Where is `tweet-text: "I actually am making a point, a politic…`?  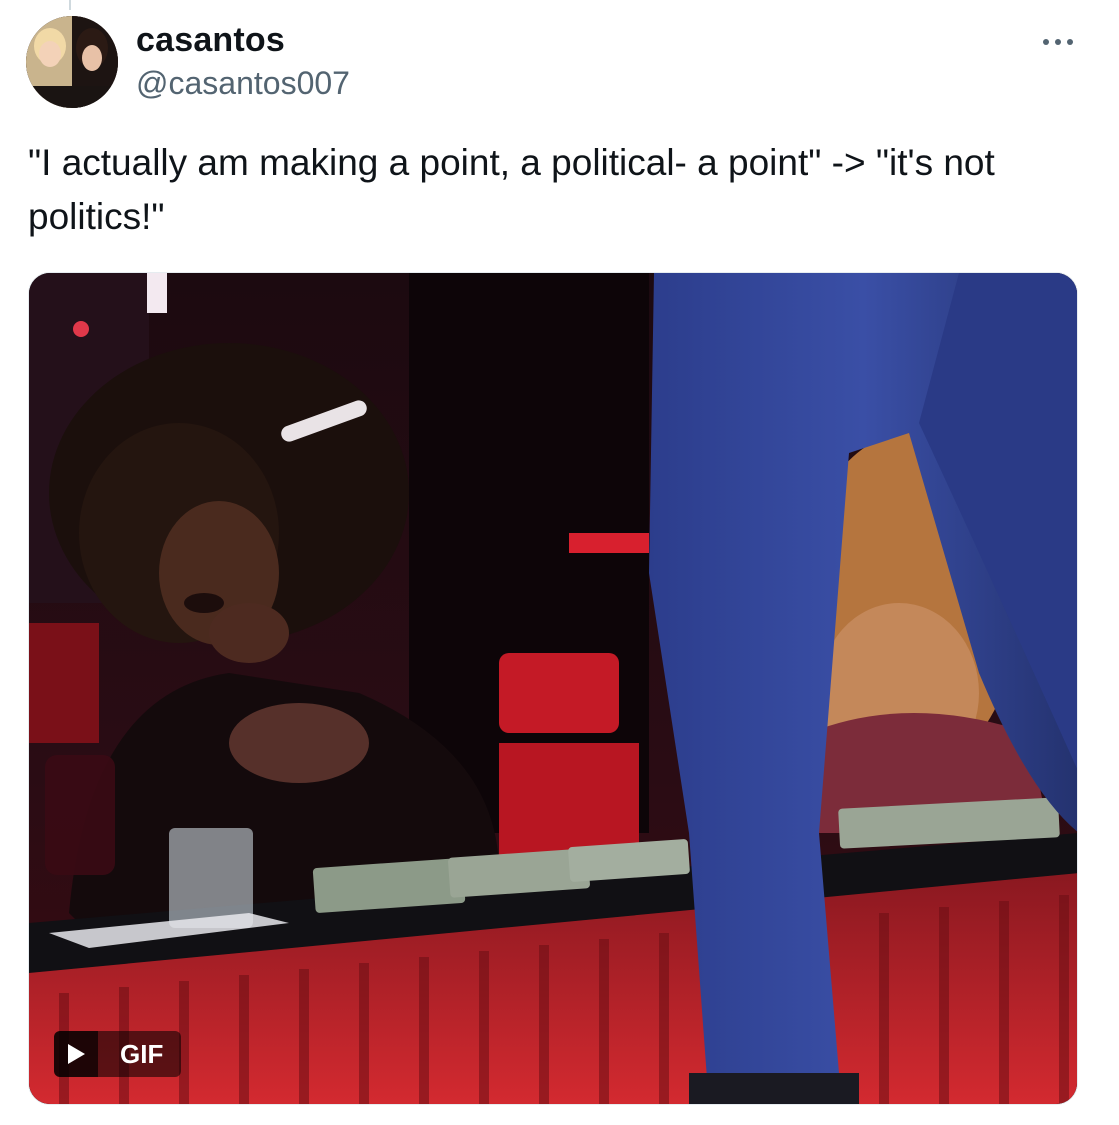
tweet-text: "I actually am making a point, a politic… is located at coordinates (517, 189).